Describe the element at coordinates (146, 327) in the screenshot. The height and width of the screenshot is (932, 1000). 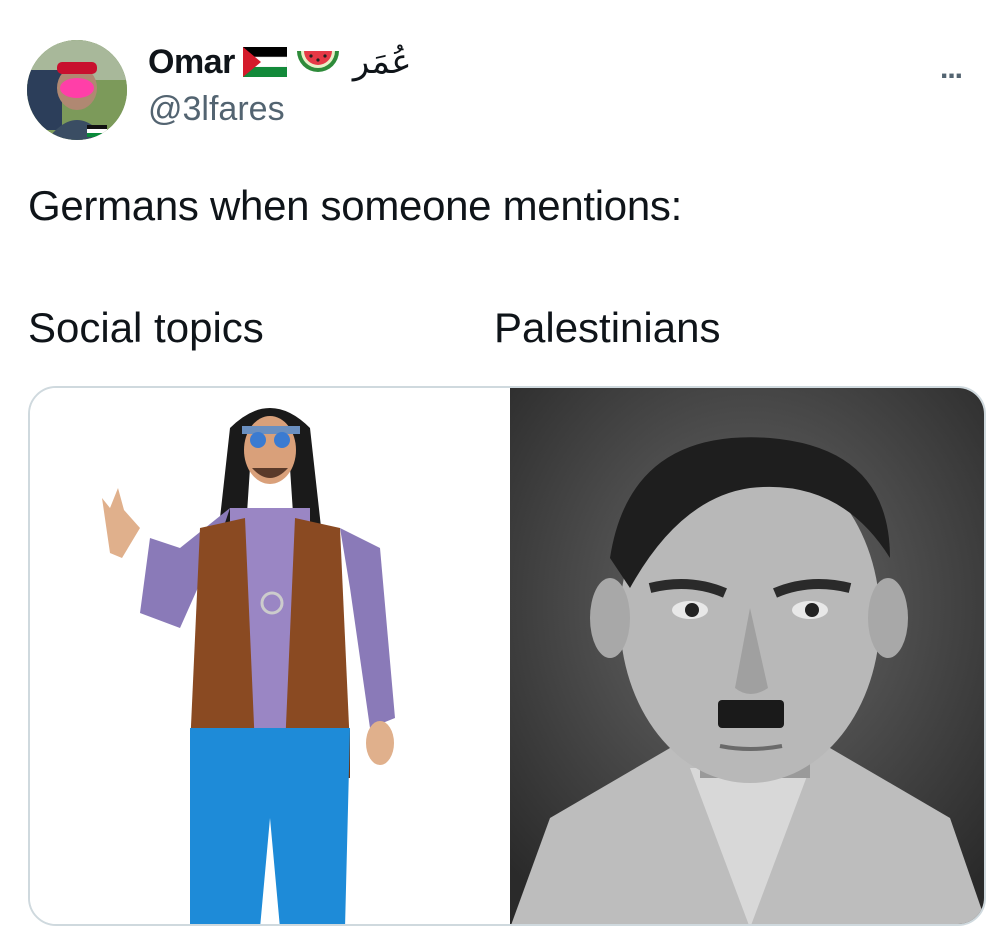
I see `meme-left-caption: Social topics` at that location.